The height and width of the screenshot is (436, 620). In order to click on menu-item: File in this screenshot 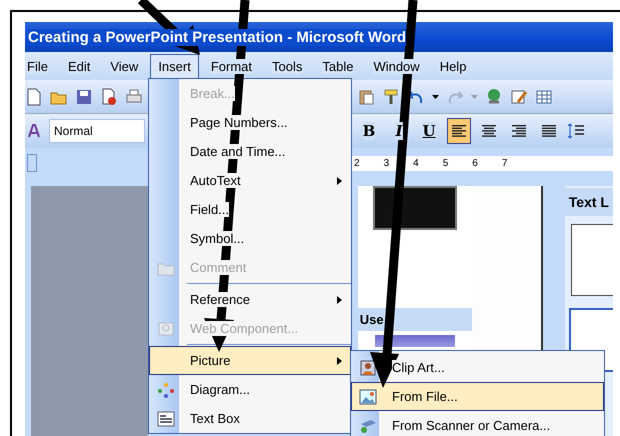, I will do `click(40, 66)`.